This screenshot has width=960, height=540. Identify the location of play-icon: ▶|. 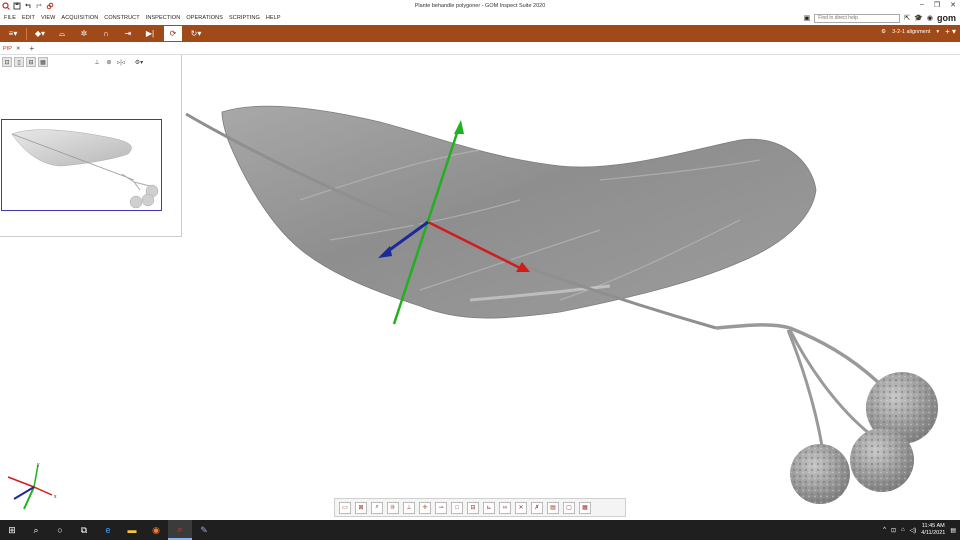
(150, 33).